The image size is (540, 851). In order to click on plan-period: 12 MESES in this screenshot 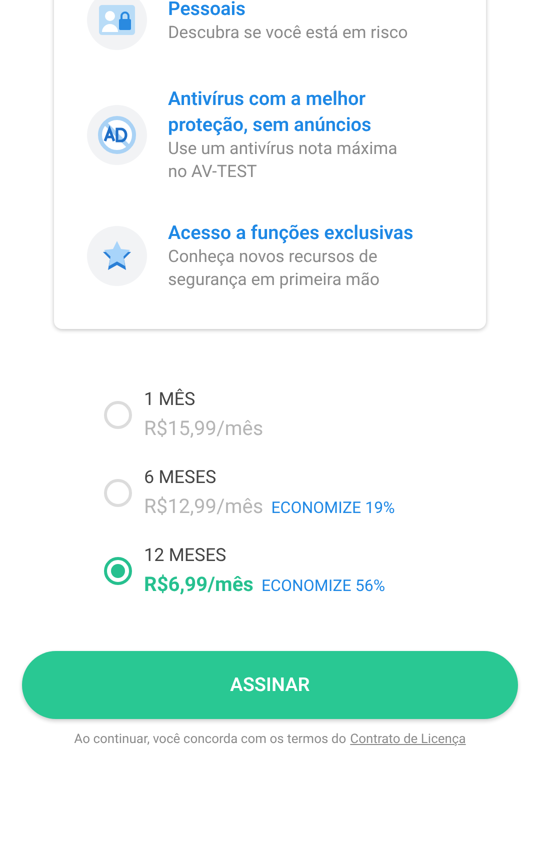, I will do `click(186, 556)`.